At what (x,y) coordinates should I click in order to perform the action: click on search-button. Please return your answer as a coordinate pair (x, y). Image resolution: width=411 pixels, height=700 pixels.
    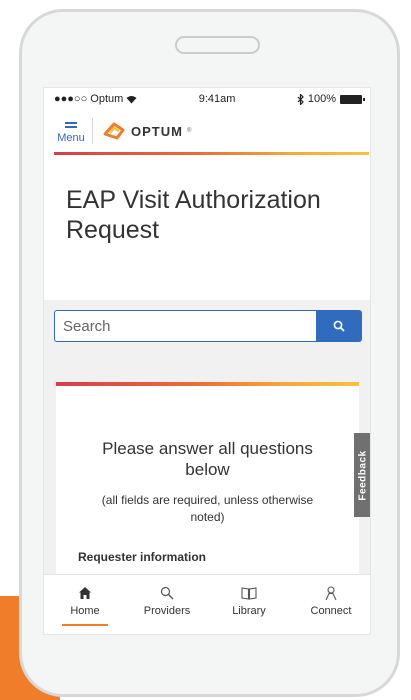
    Looking at the image, I should click on (339, 326).